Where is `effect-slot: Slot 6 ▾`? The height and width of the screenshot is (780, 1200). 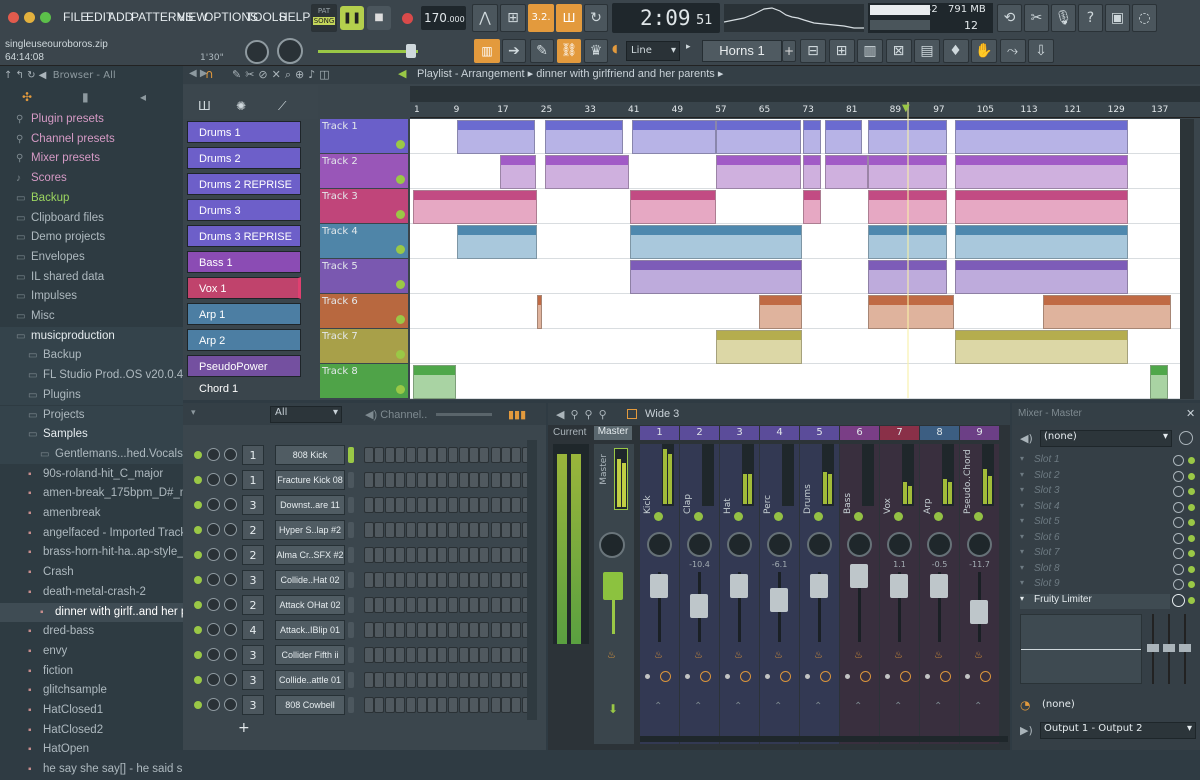
effect-slot: Slot 6 ▾ is located at coordinates (1095, 539).